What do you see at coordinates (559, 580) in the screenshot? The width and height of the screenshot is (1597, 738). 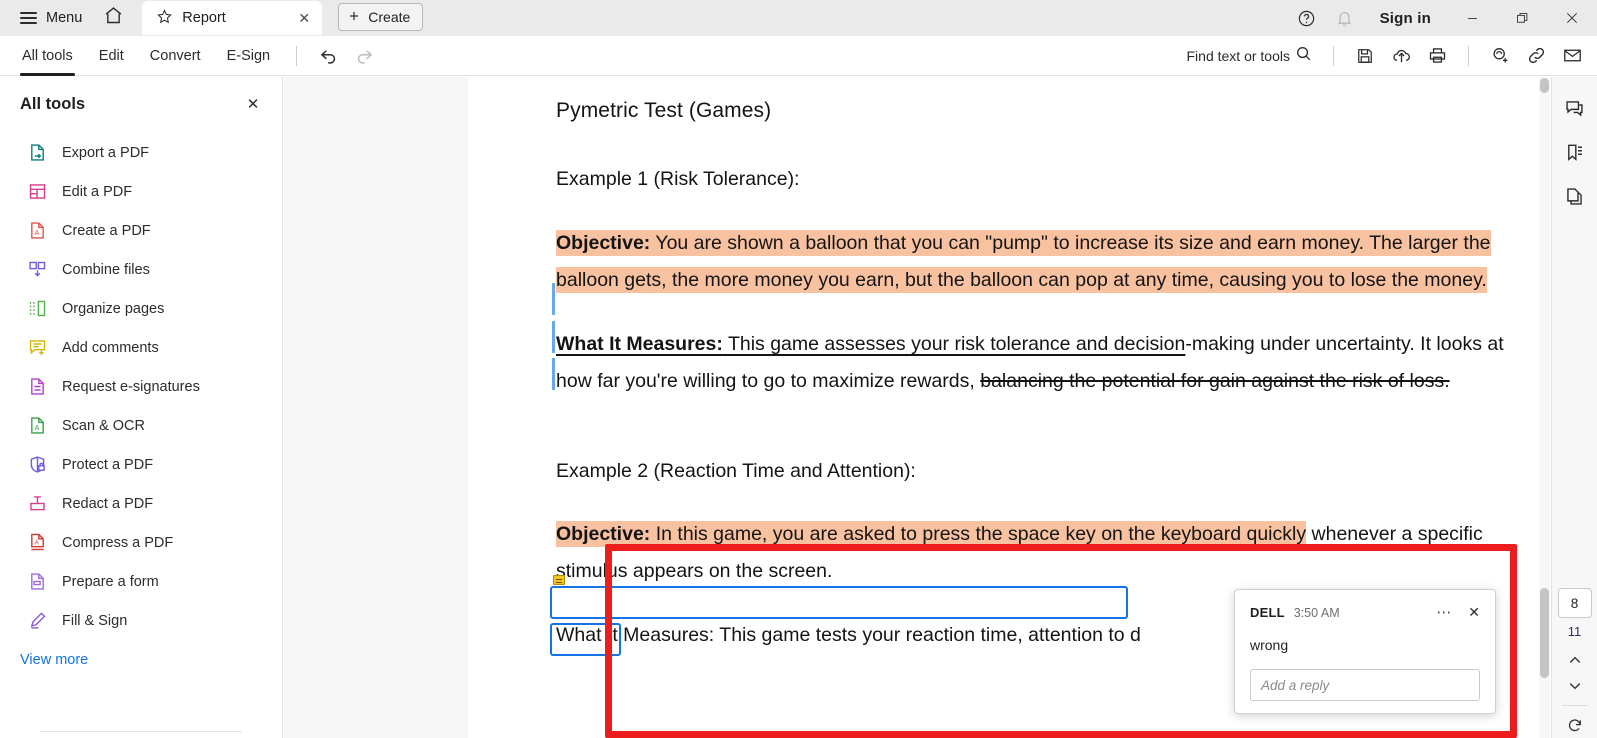 I see `comment-note-flag-icon` at bounding box center [559, 580].